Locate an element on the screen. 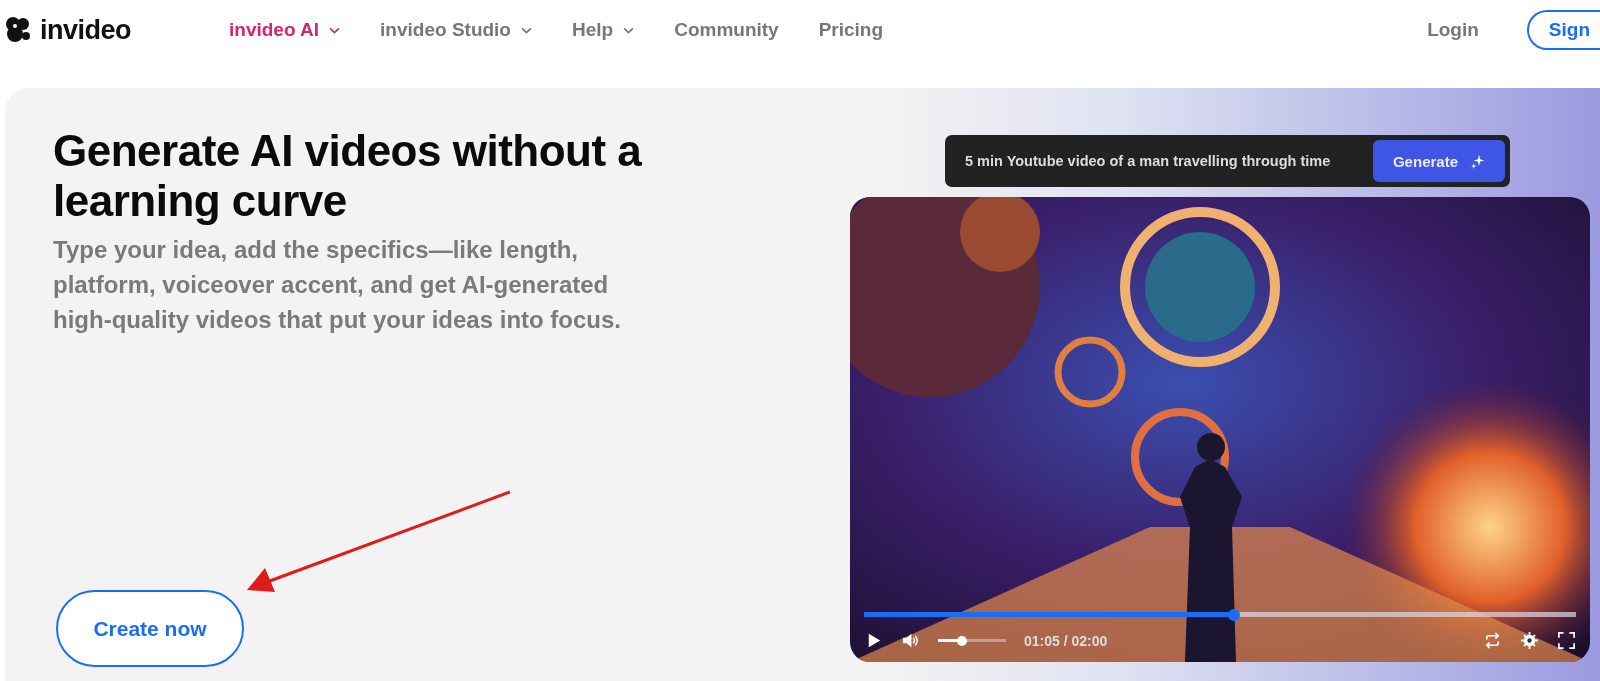 Image resolution: width=1600 pixels, height=681 pixels. login-link: Login is located at coordinates (1453, 30).